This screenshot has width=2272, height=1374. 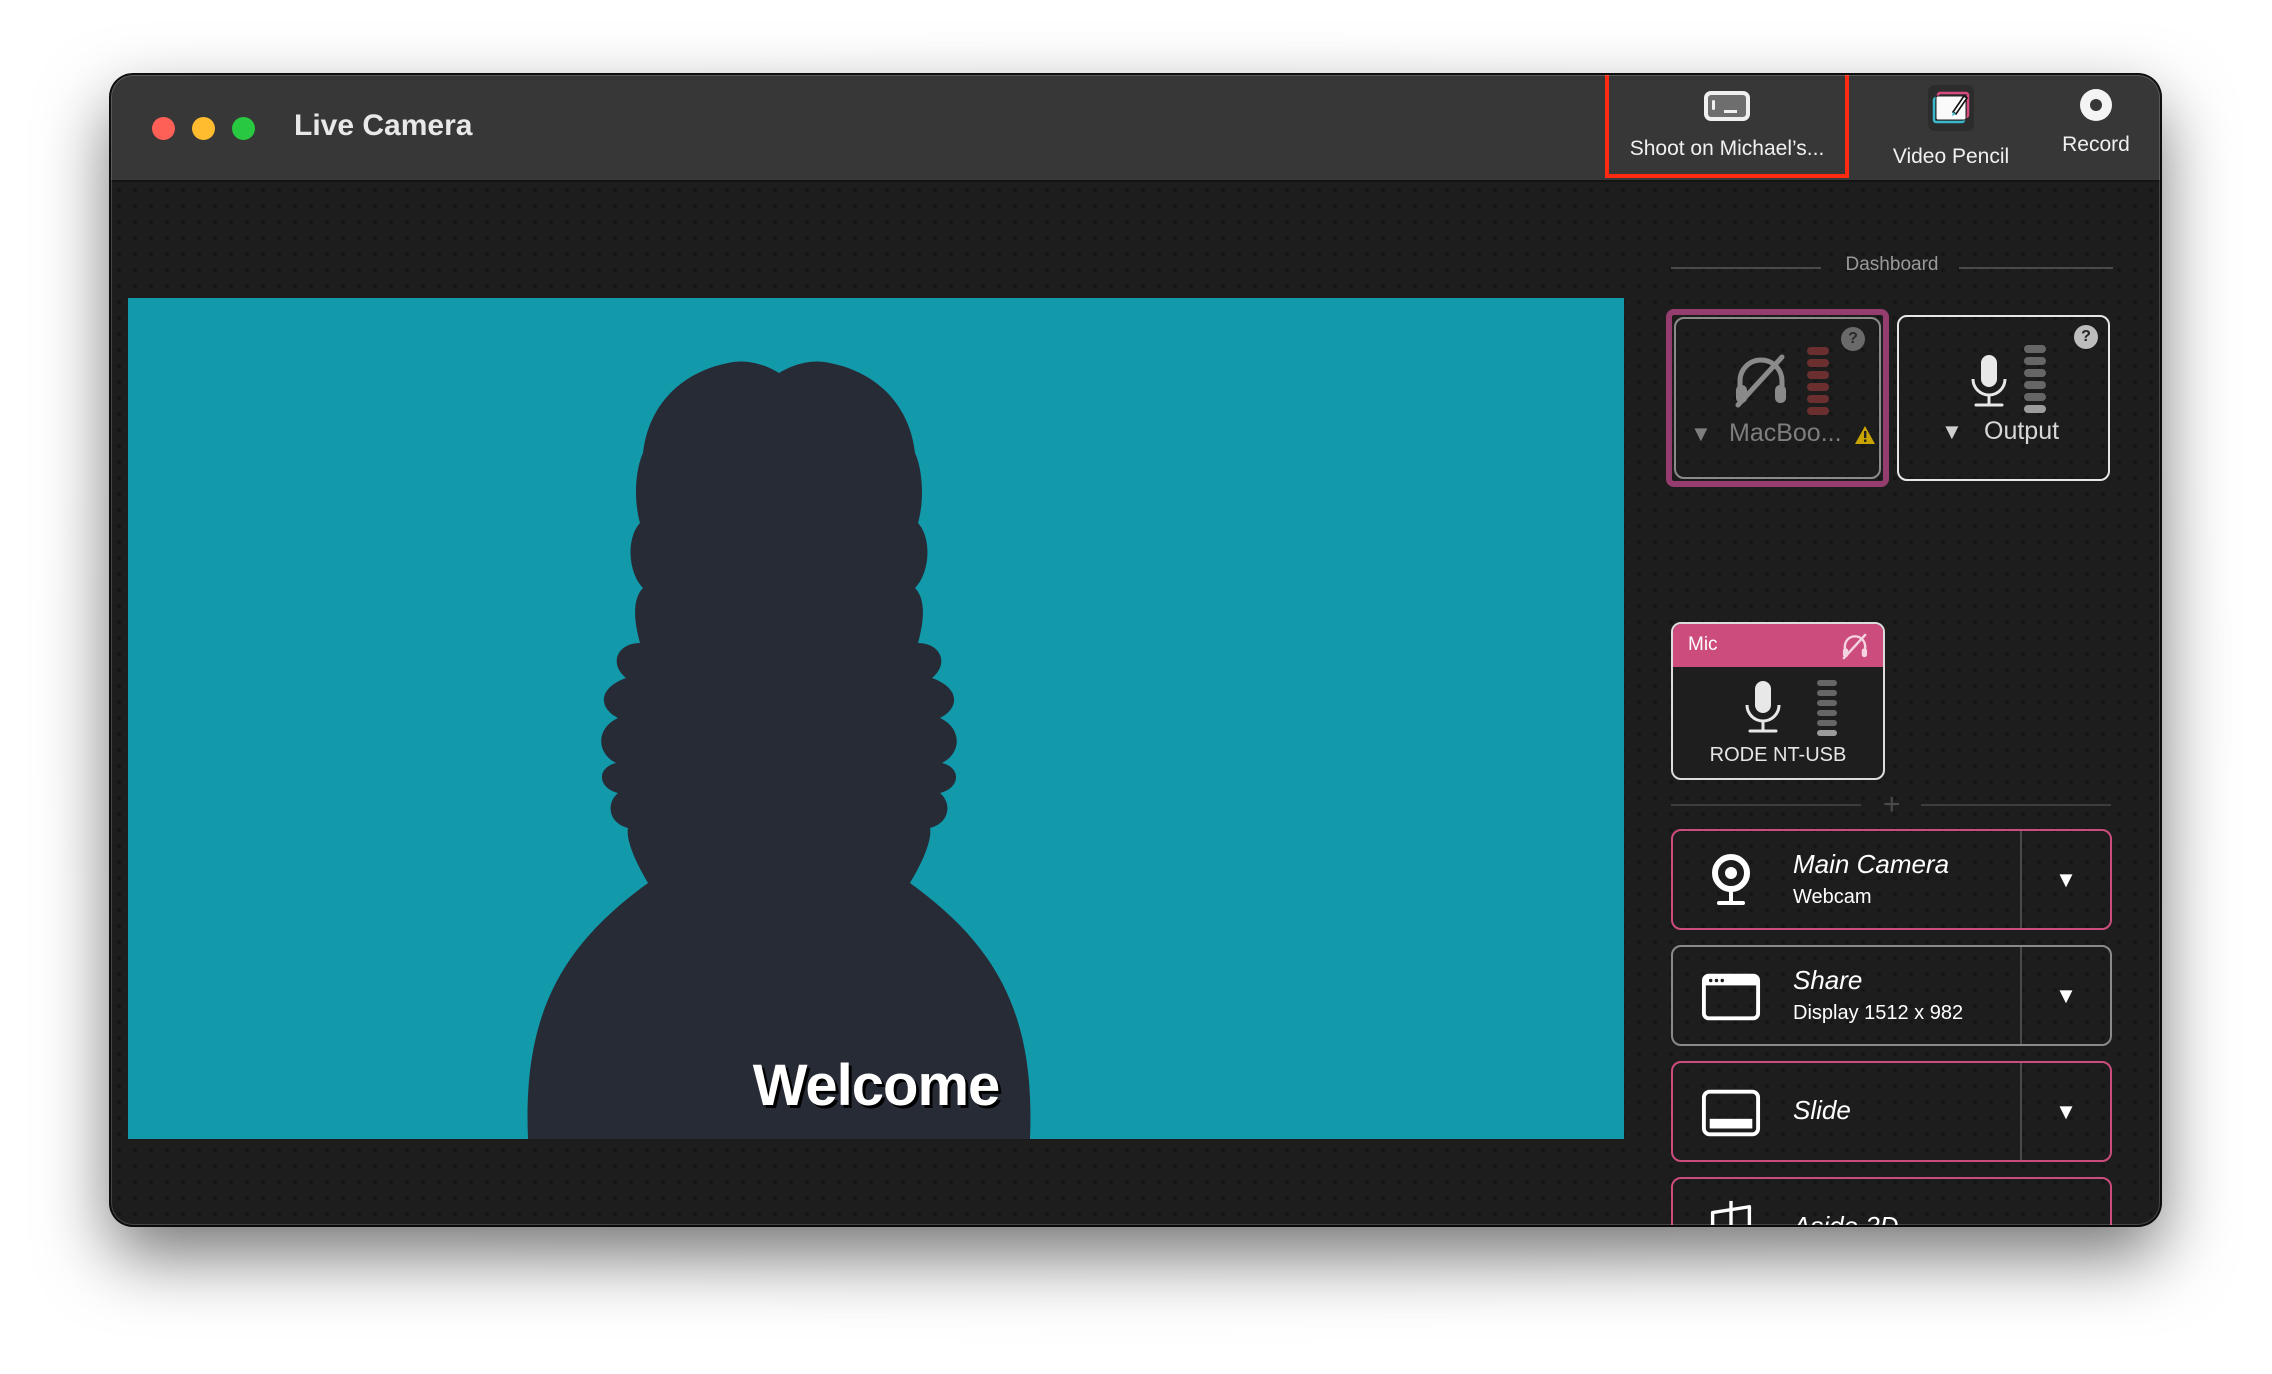 What do you see at coordinates (1951, 108) in the screenshot?
I see `video-pencil-icon` at bounding box center [1951, 108].